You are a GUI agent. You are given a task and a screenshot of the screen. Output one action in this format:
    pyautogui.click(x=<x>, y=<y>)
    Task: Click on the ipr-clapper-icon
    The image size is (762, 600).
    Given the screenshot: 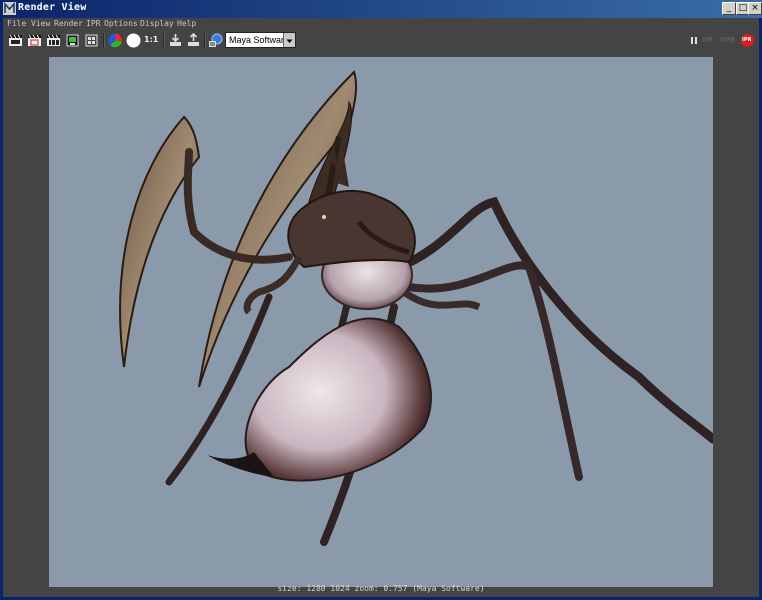 What is the action you would take?
    pyautogui.click(x=53, y=40)
    